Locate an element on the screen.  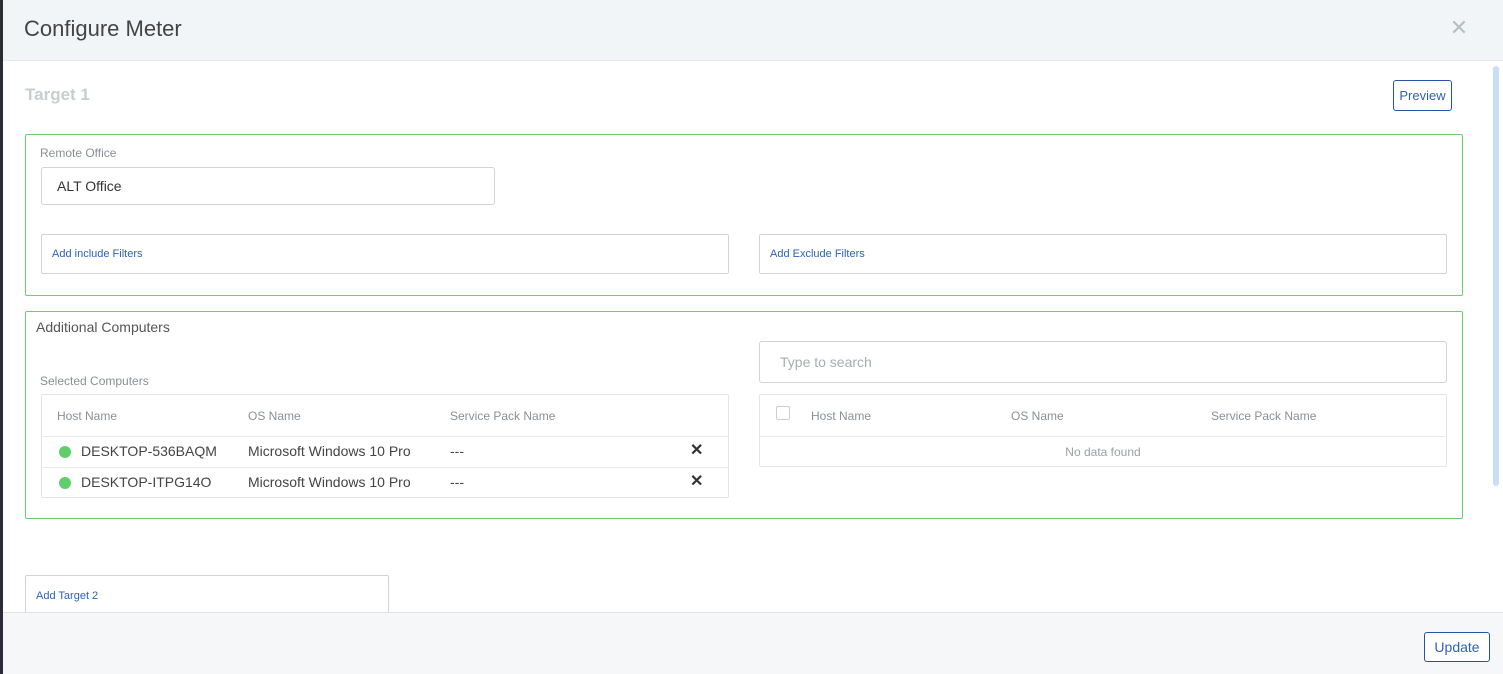
modal-footer is located at coordinates (753, 643).